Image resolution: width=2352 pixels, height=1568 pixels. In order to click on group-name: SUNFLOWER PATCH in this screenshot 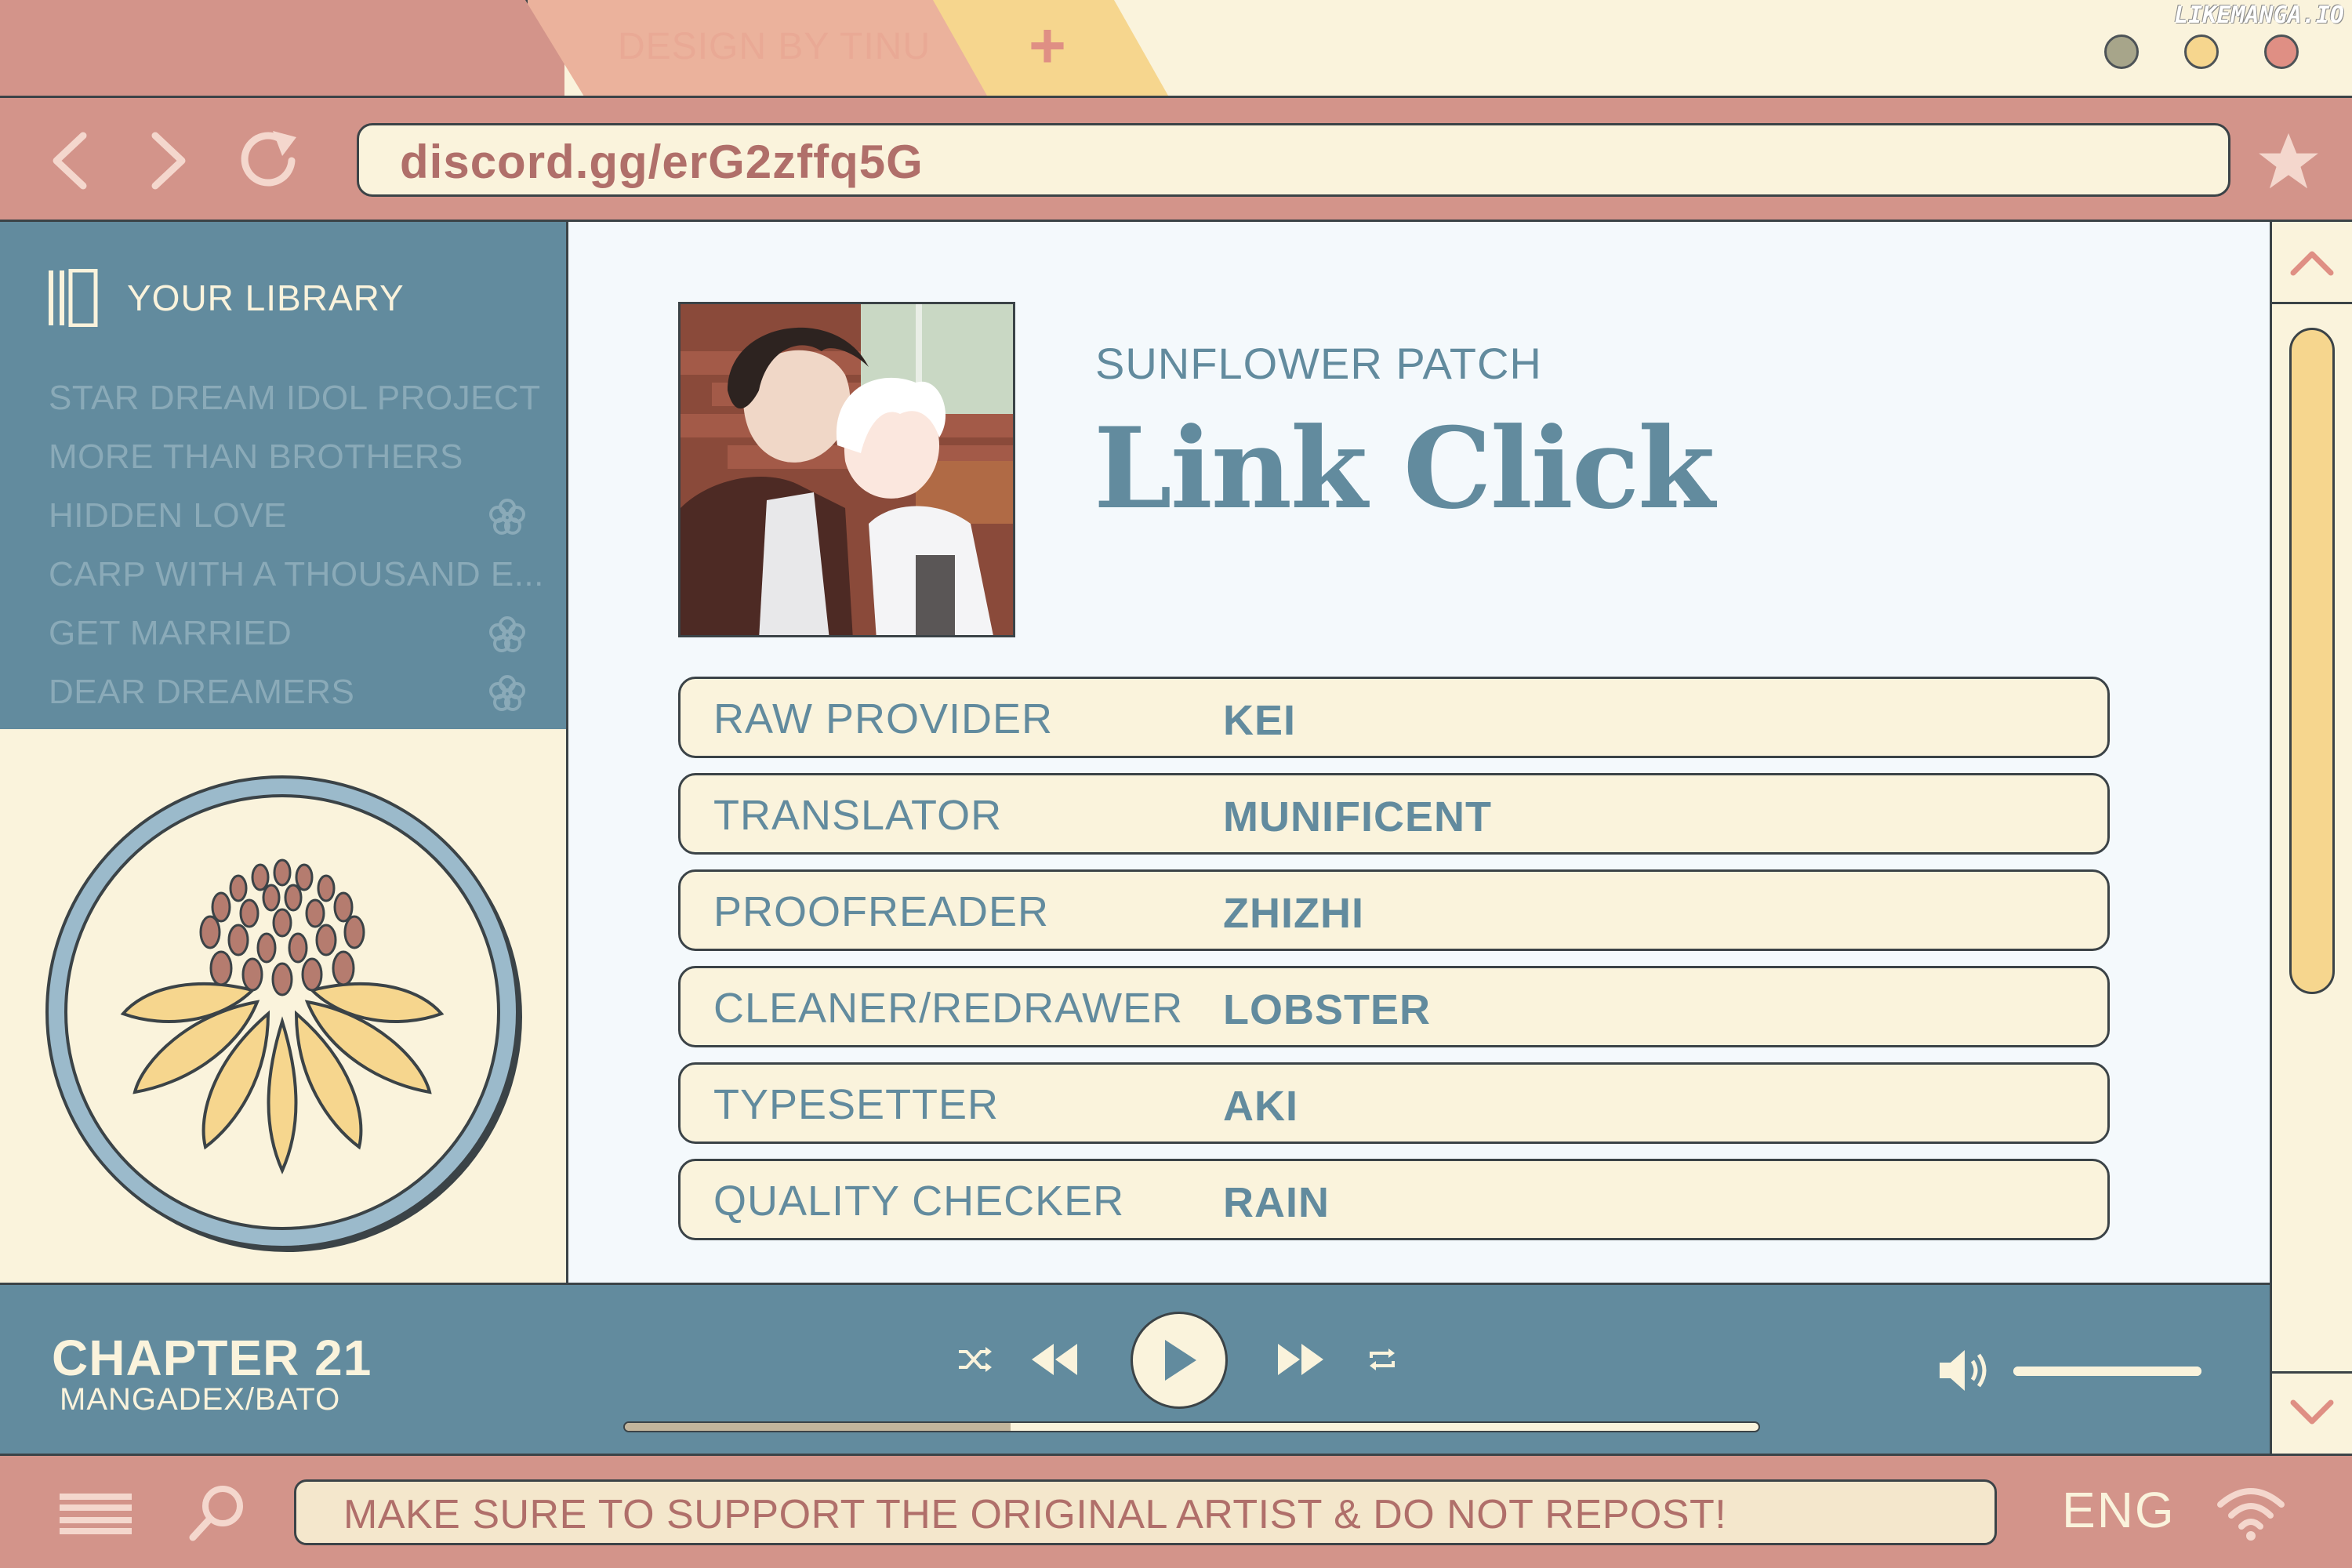, I will do `click(1318, 363)`.